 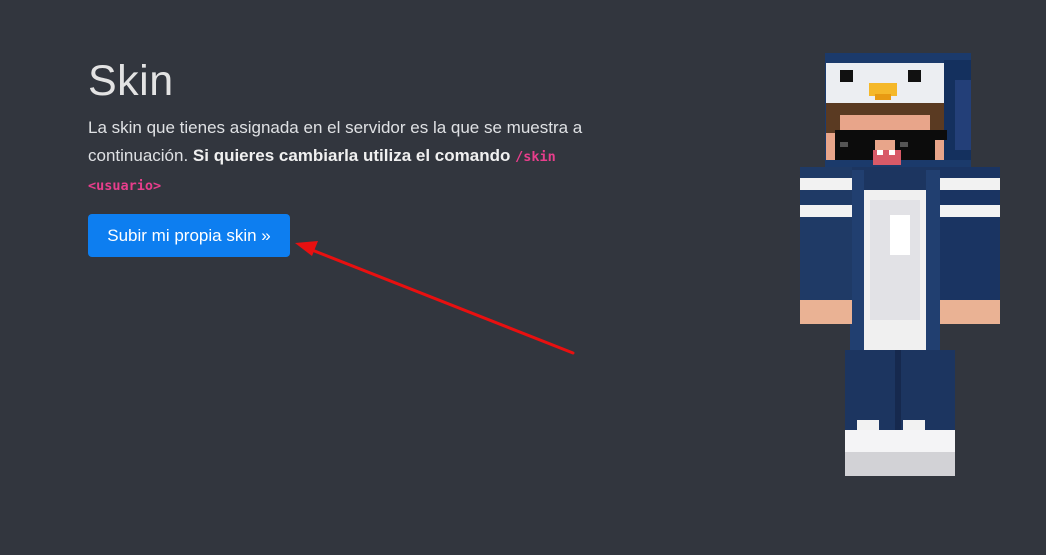 What do you see at coordinates (442, 301) in the screenshot?
I see `arrow-shaft` at bounding box center [442, 301].